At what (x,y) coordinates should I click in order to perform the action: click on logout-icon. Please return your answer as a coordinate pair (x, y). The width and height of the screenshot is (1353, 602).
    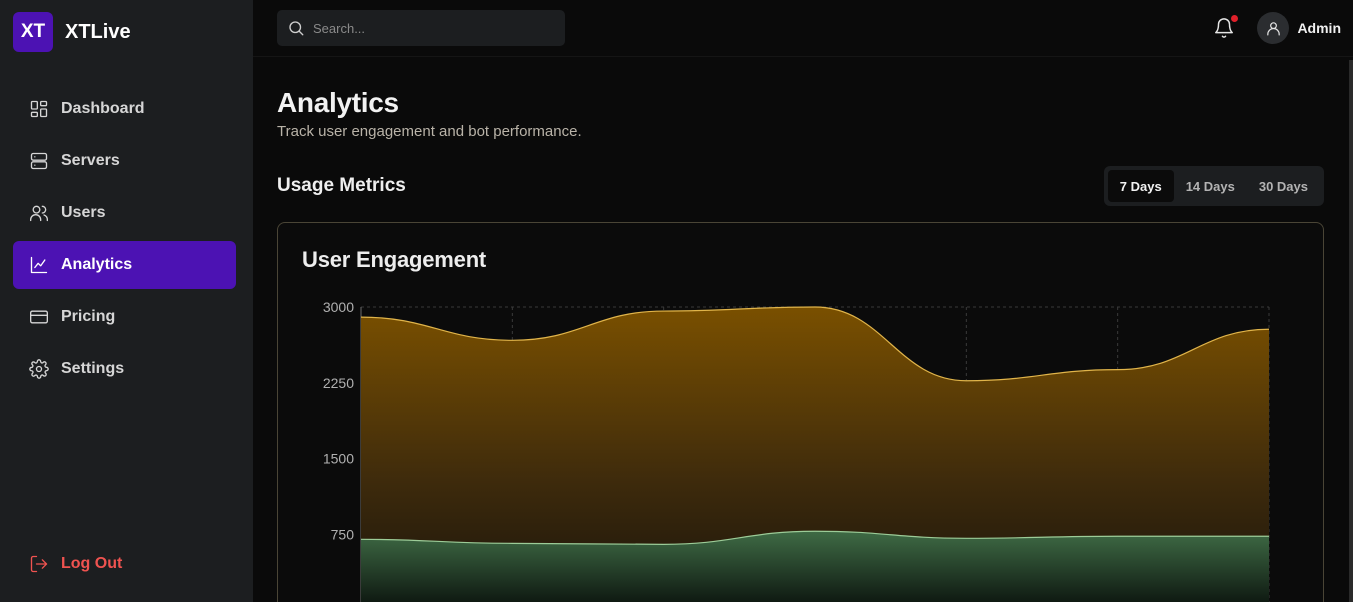
    Looking at the image, I should click on (39, 564).